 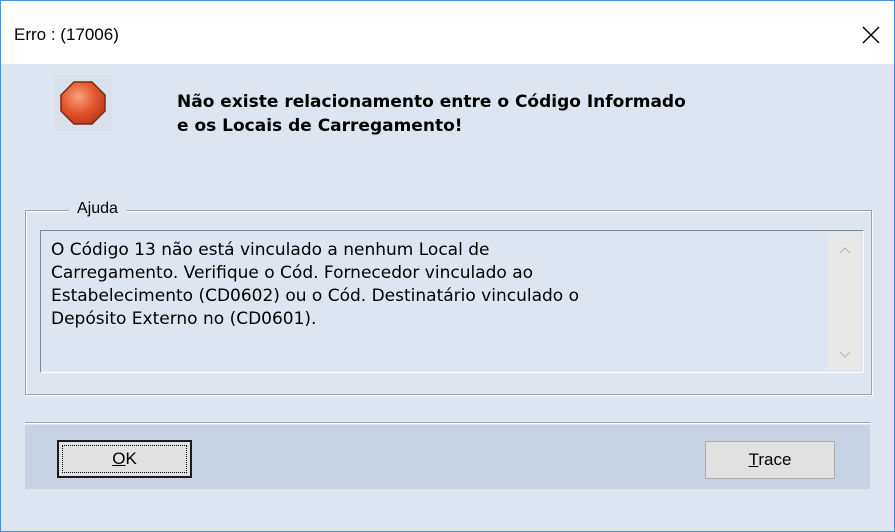 I want to click on close-icon, so click(x=871, y=35).